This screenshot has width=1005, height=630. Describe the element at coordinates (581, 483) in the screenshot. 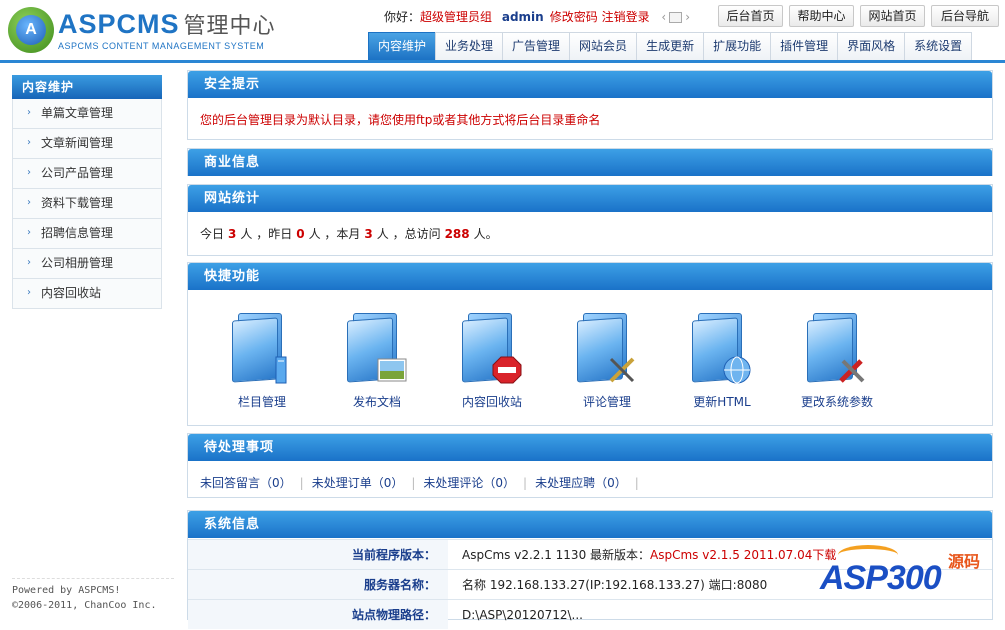

I see `todo-pending-applications: 未处理应聘（0）` at that location.